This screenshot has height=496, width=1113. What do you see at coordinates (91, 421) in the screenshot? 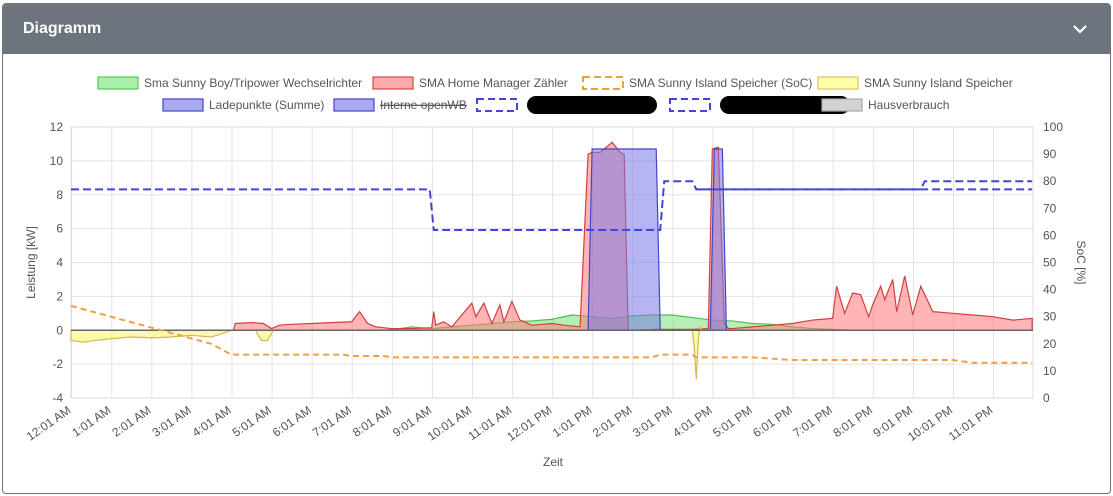
I see `x-tick: 1:01 AM` at bounding box center [91, 421].